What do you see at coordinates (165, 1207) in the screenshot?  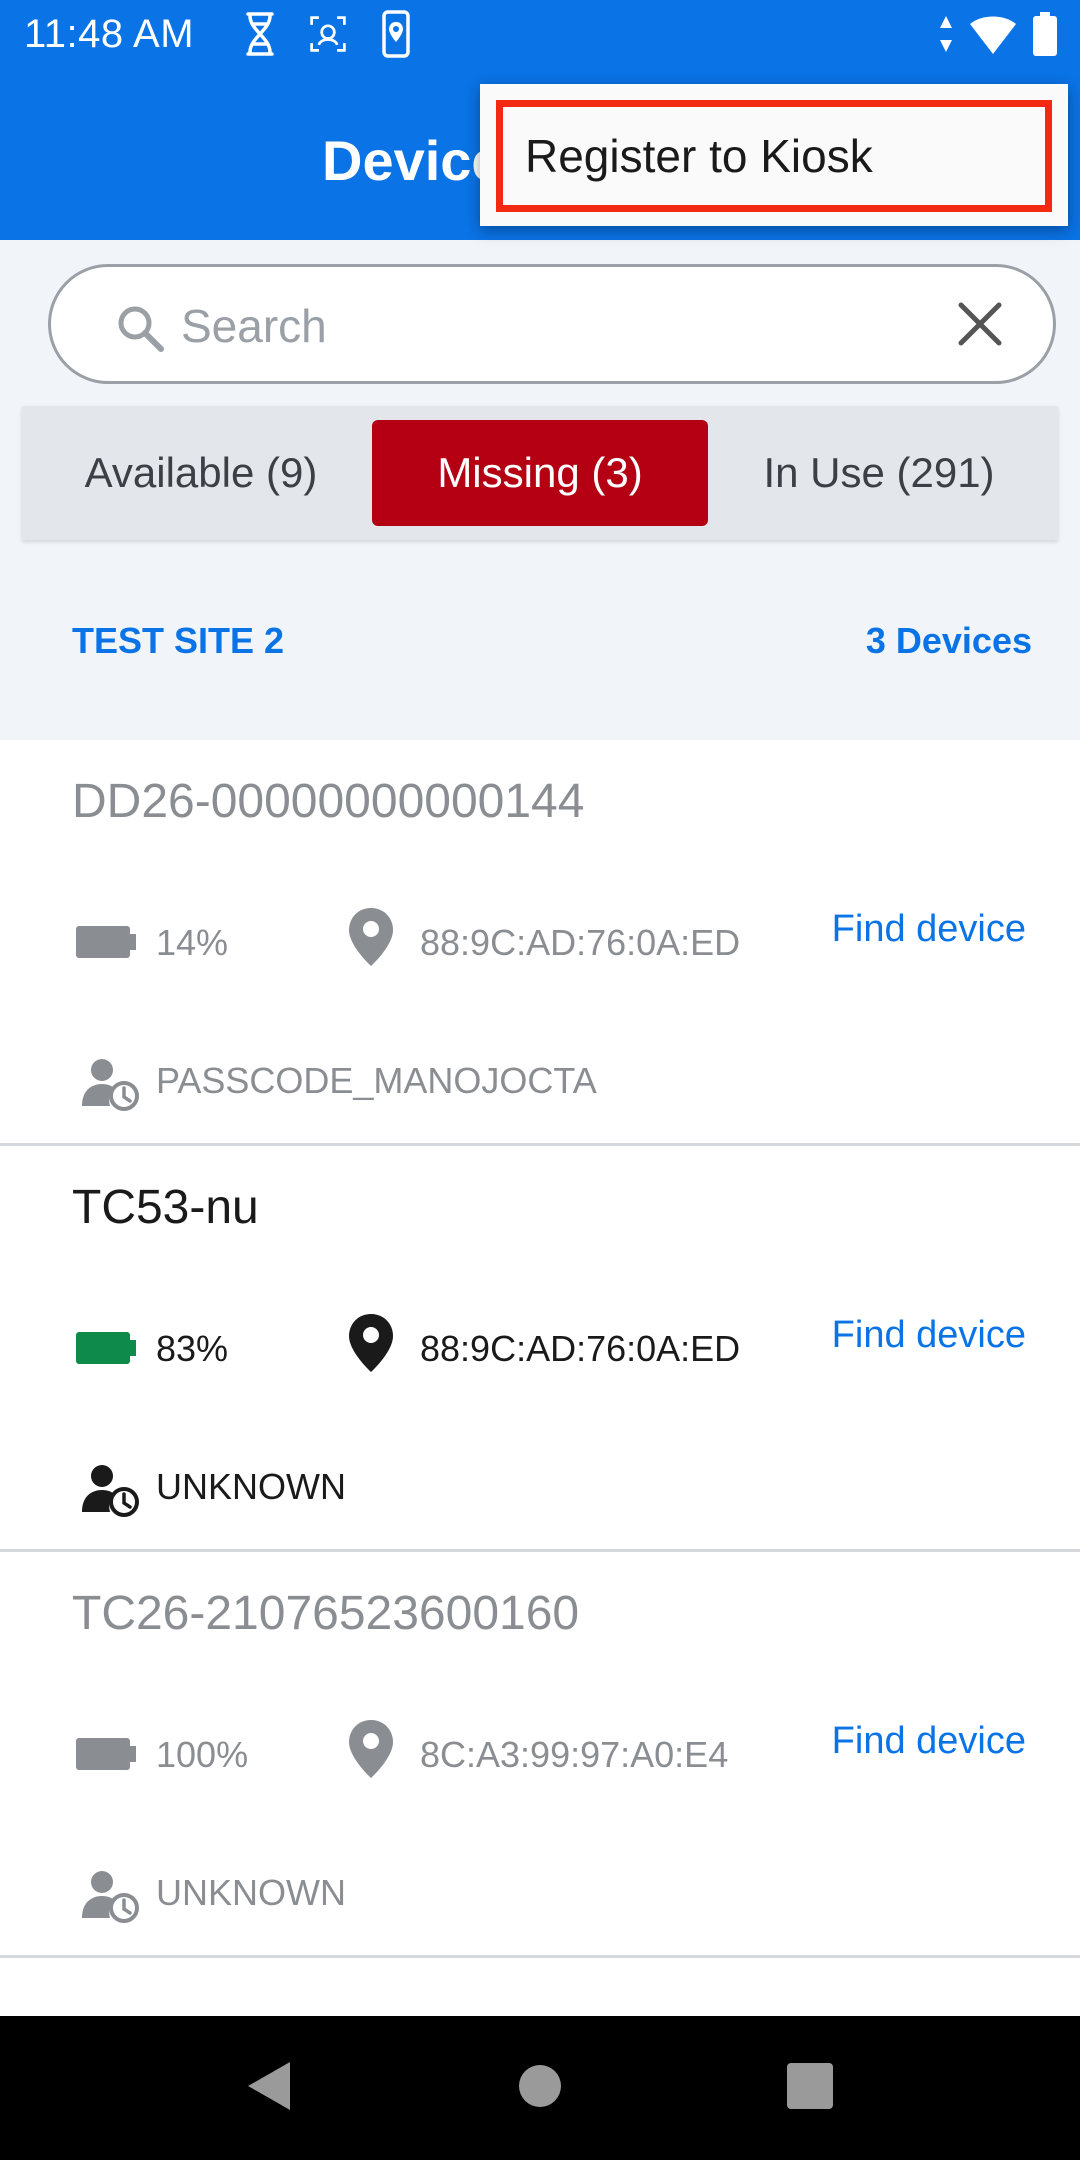 I see `device-name: TC53-nu` at bounding box center [165, 1207].